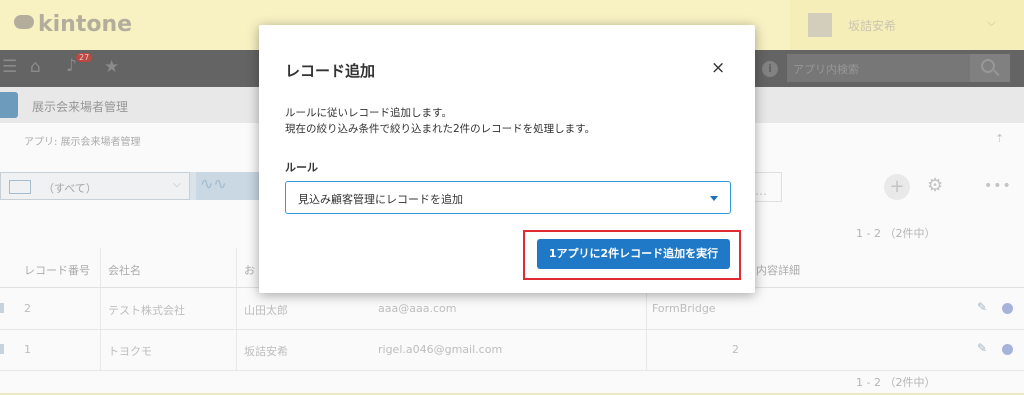 The image size is (1024, 395). What do you see at coordinates (368, 113) in the screenshot?
I see `dialog-description: ルールに従いレコード追加します。` at bounding box center [368, 113].